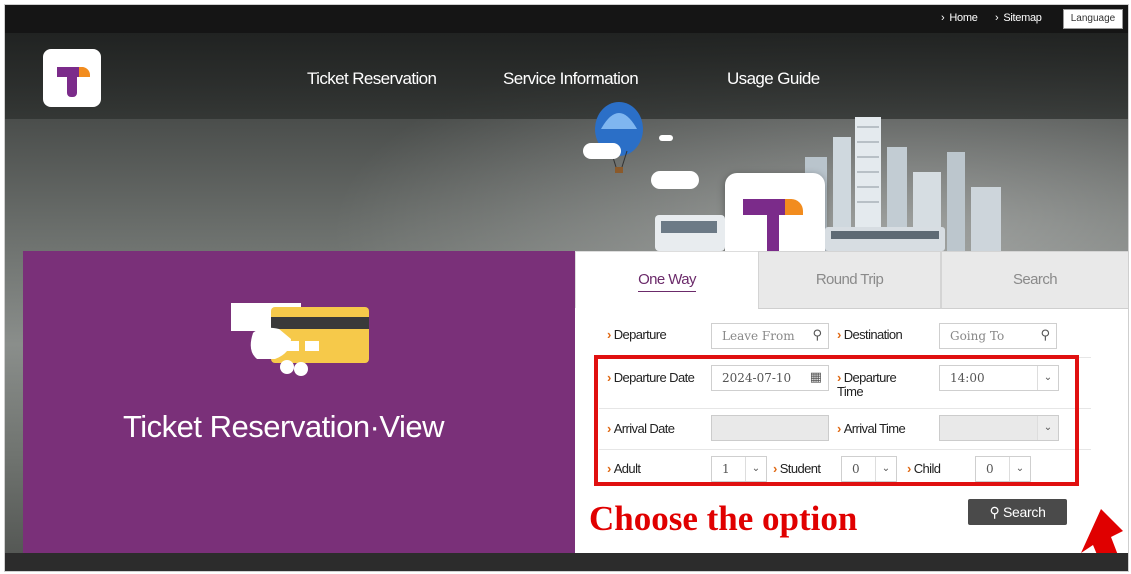 The width and height of the screenshot is (1131, 574). What do you see at coordinates (723, 518) in the screenshot?
I see `annotation-callout: Choose the option` at bounding box center [723, 518].